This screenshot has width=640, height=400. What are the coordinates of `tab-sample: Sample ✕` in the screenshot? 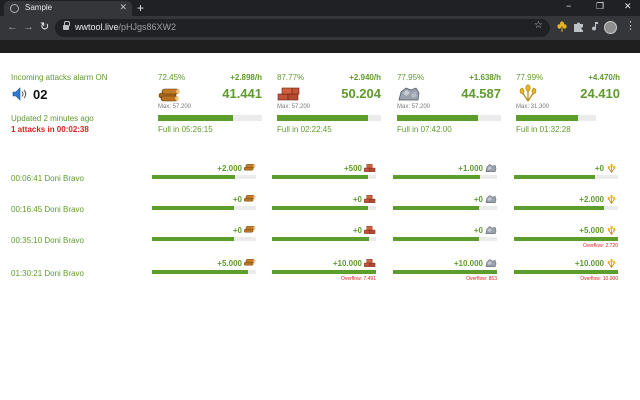 It's located at (68, 8).